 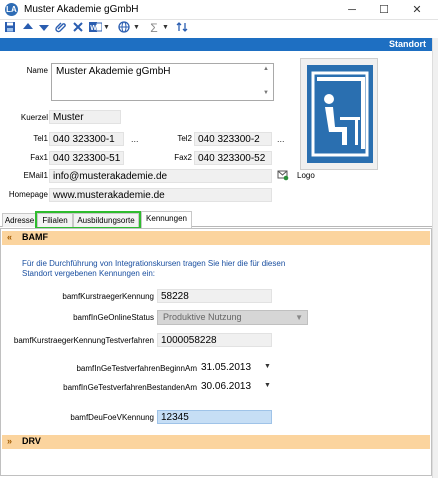 I want to click on window-title: Muster Akademie gGmbH, so click(x=81, y=9).